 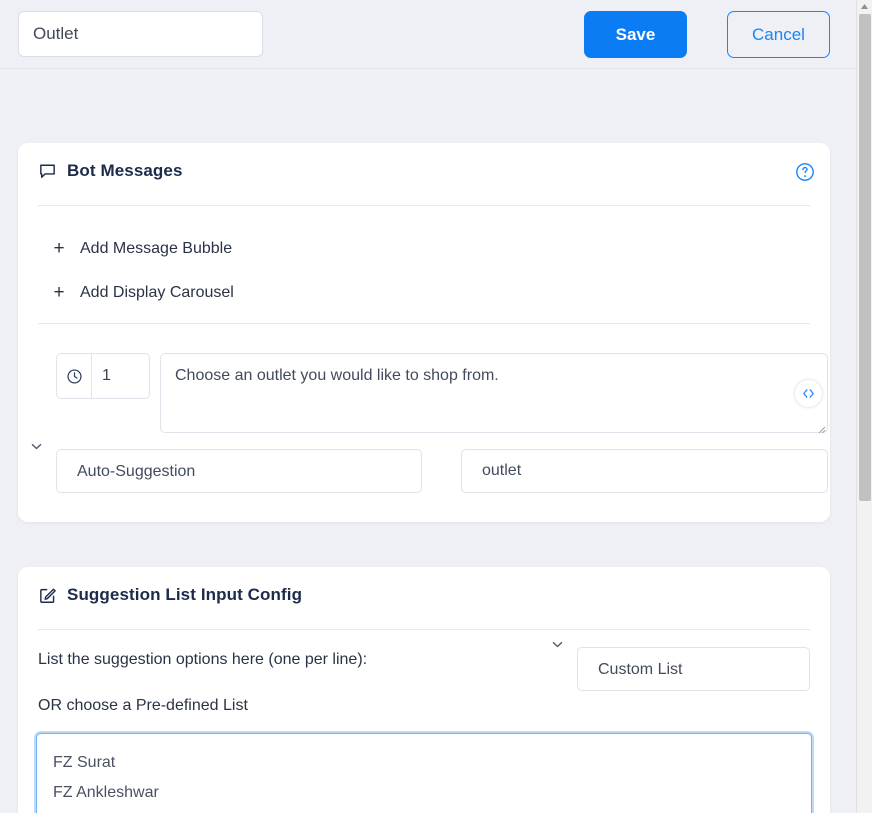 What do you see at coordinates (239, 471) in the screenshot?
I see `input-mode-select: Auto-Suggestion` at bounding box center [239, 471].